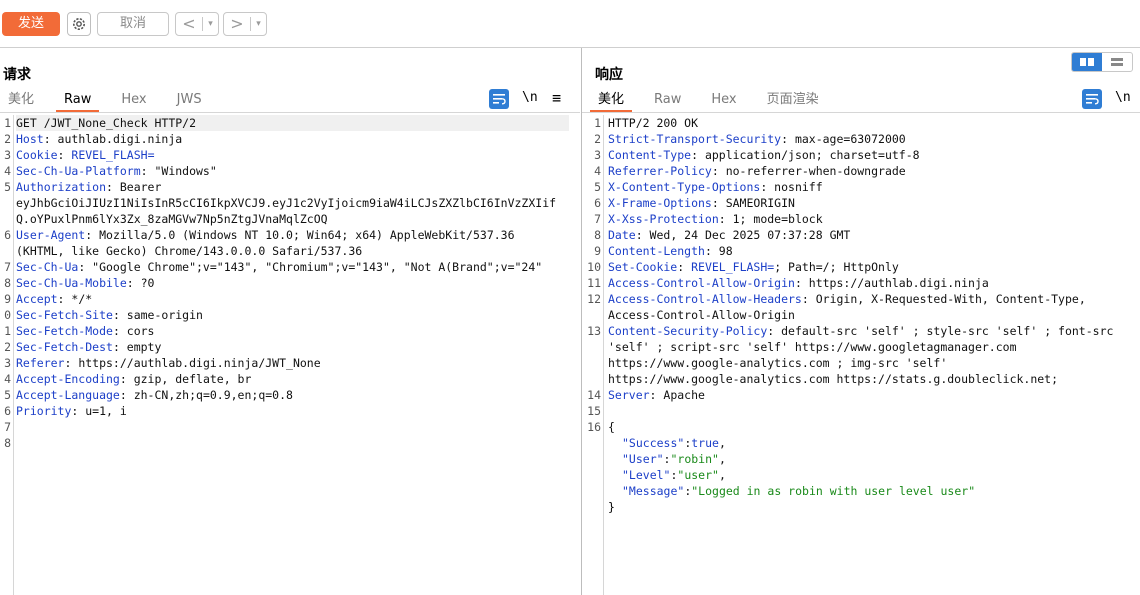 This screenshot has width=1140, height=595. I want to click on forward-button: > ▾, so click(245, 24).